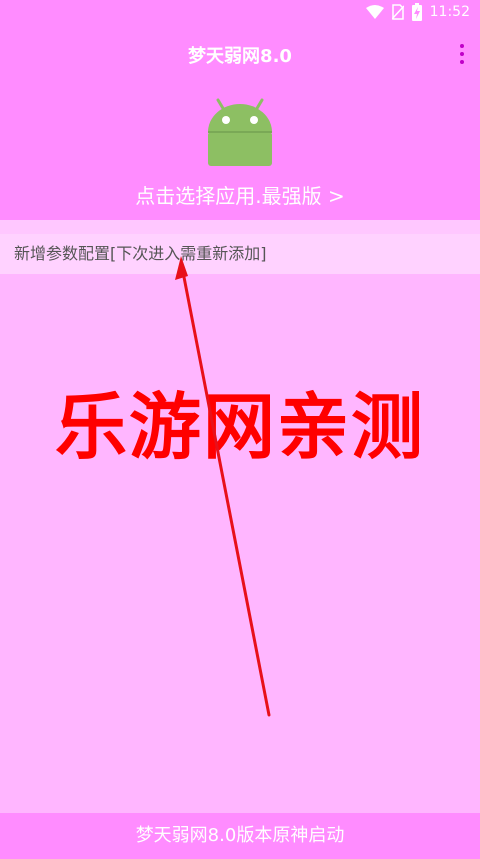 Image resolution: width=480 pixels, height=859 pixels. I want to click on no-sim-icon, so click(397, 12).